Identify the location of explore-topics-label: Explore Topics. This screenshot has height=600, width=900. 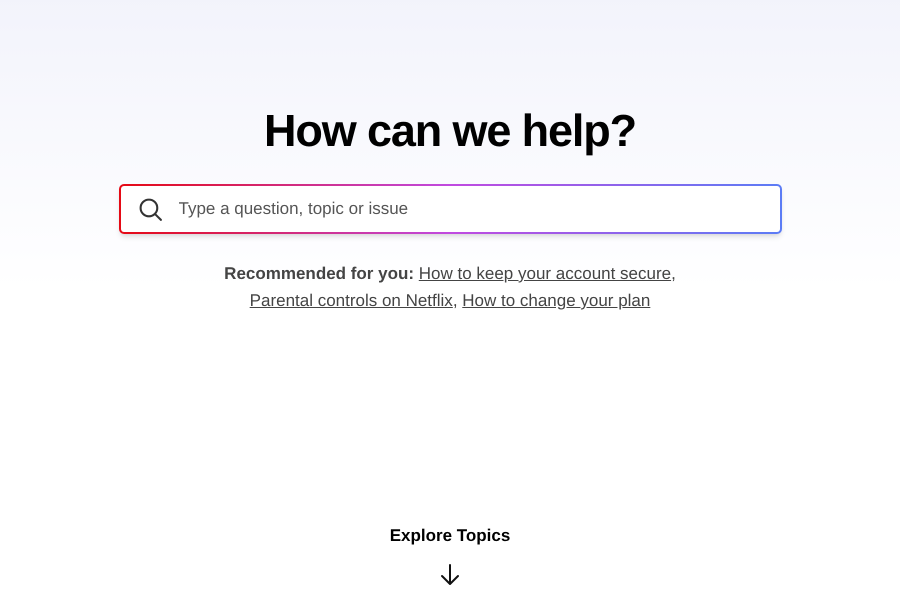
(450, 535).